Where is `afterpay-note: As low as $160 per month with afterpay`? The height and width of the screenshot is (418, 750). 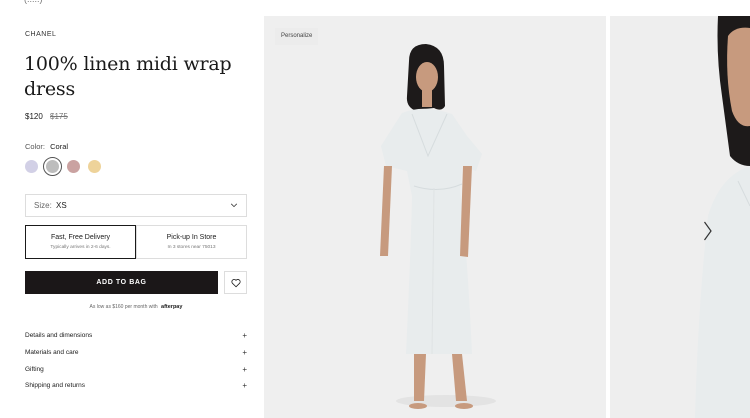
afterpay-note: As low as $160 per month with afterpay is located at coordinates (136, 307).